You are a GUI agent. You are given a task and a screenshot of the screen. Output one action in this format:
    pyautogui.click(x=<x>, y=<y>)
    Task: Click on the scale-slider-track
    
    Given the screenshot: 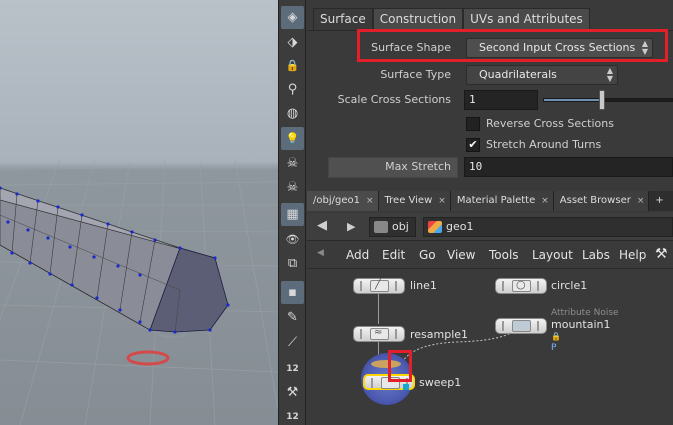 What is the action you would take?
    pyautogui.click(x=608, y=100)
    